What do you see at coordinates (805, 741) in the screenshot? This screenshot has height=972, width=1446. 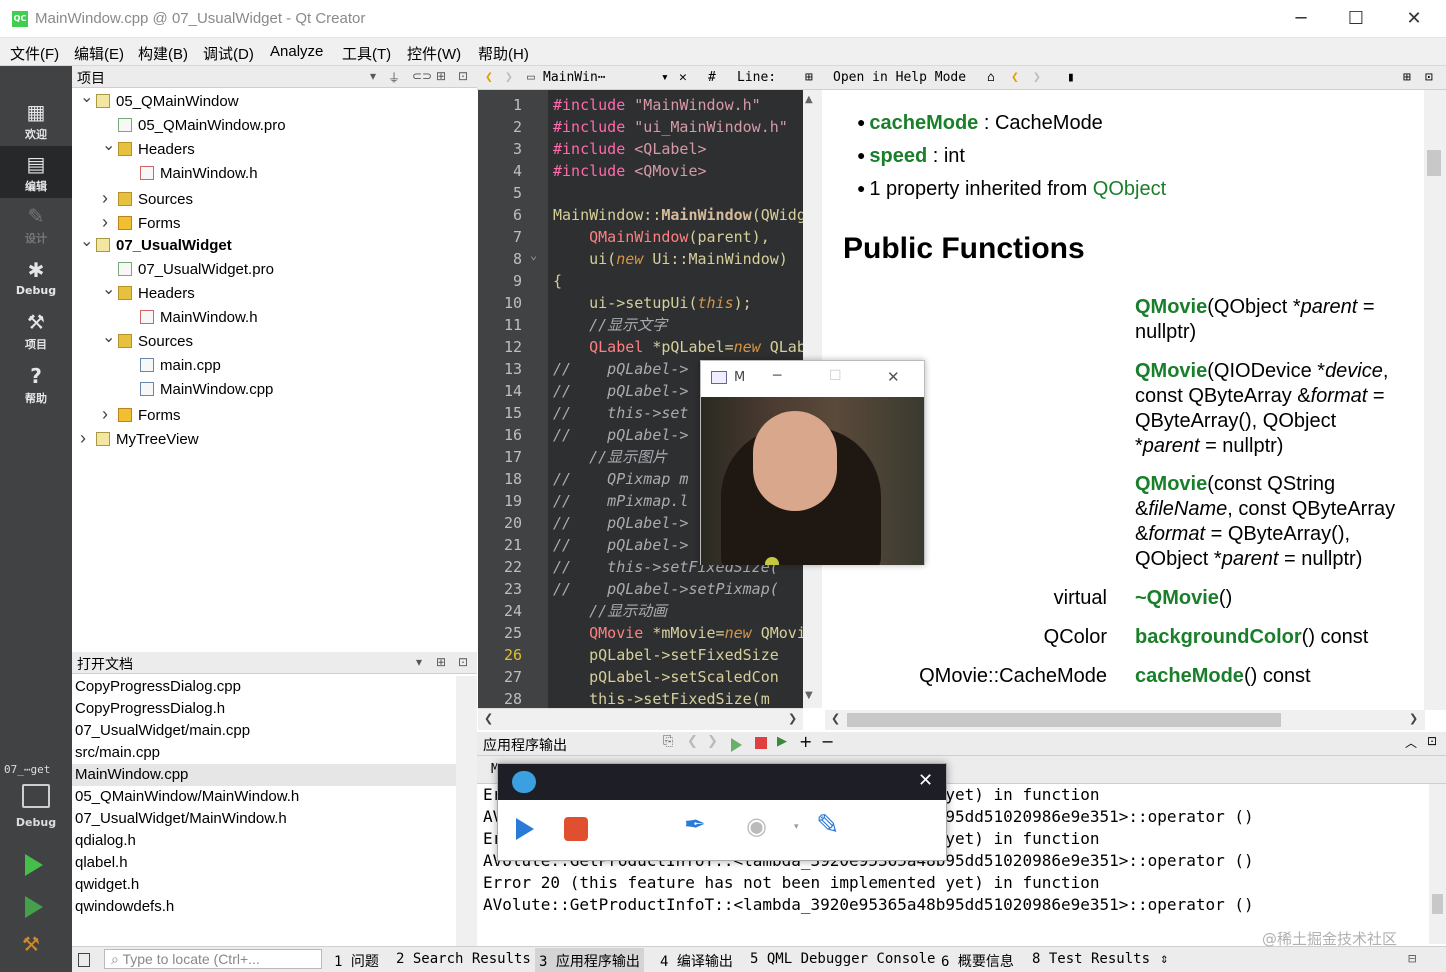 I see `add-icon: +` at bounding box center [805, 741].